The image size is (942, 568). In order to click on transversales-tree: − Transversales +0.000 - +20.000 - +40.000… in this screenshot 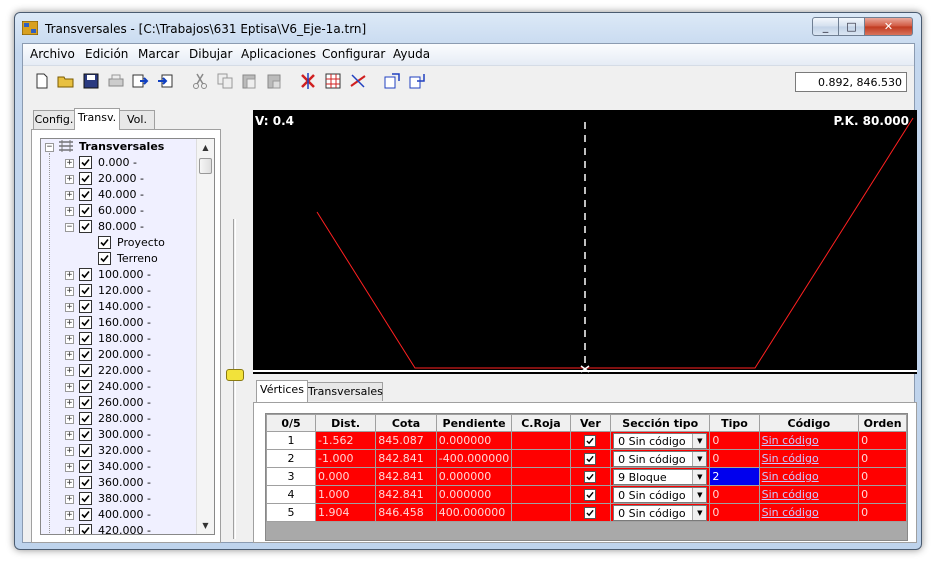, I will do `click(127, 336)`.